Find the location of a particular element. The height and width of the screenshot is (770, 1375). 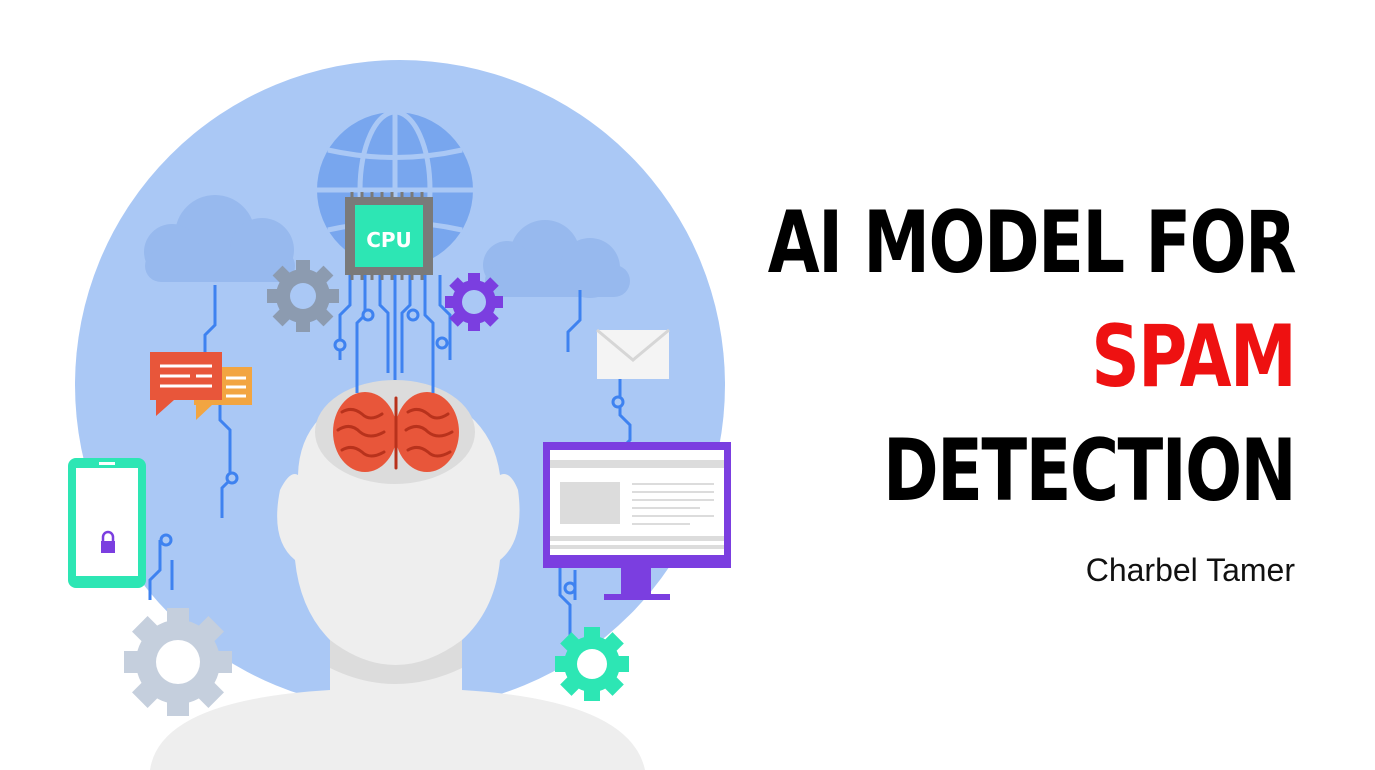

title-line-3: DETECTION is located at coordinates (1089, 471).